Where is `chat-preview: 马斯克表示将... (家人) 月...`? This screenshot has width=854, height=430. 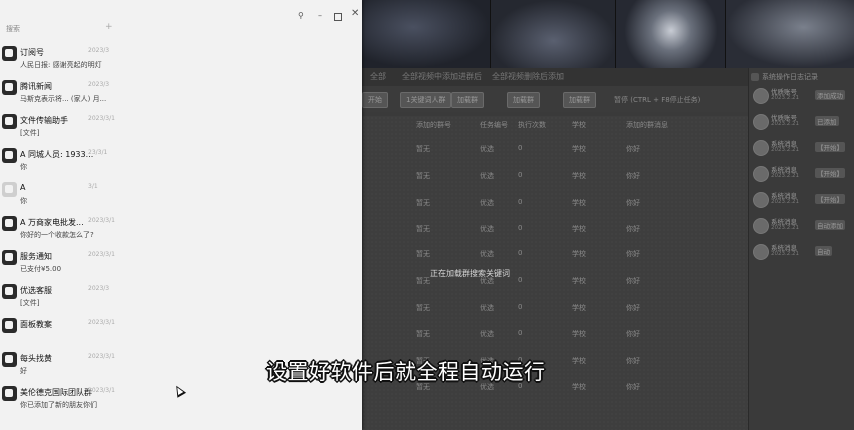
chat-preview: 马斯克表示将... (家人) 月... is located at coordinates (63, 99).